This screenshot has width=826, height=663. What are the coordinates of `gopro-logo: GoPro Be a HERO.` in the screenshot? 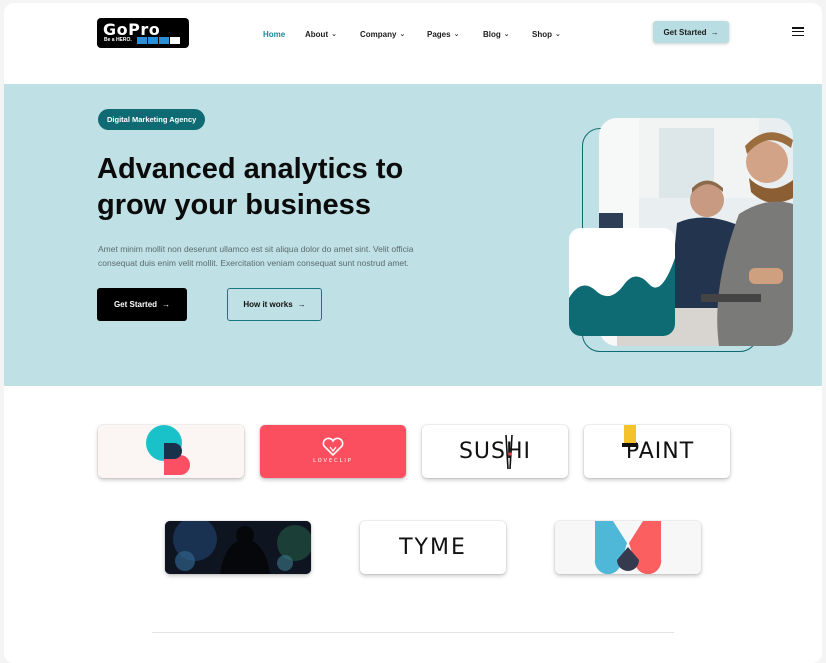 It's located at (143, 33).